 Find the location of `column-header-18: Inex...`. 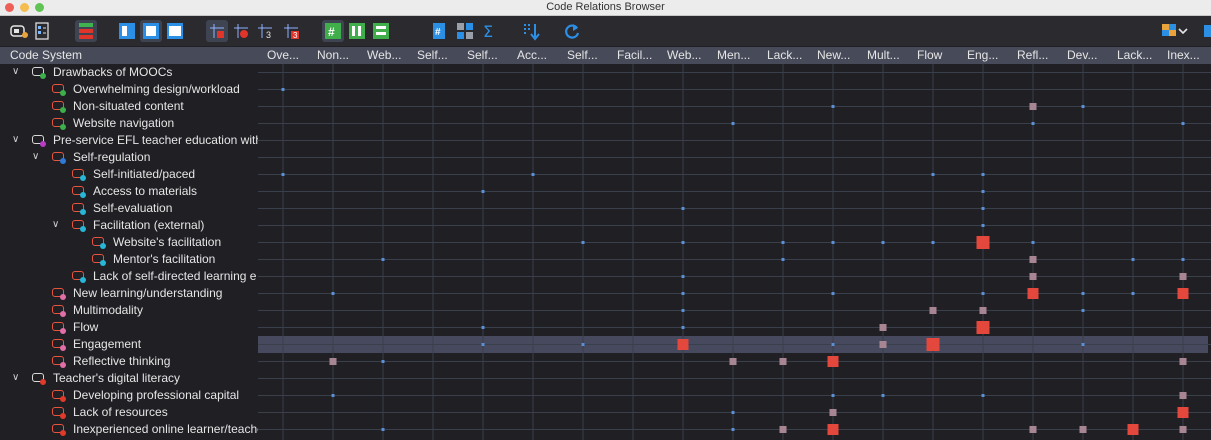

column-header-18: Inex... is located at coordinates (1189, 55).